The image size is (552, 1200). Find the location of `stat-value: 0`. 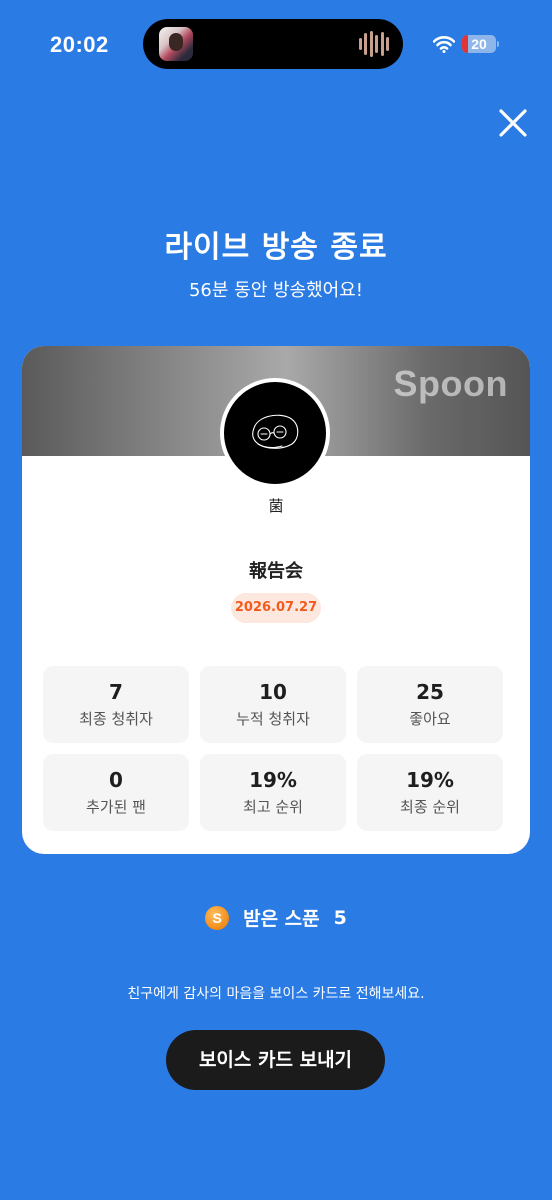

stat-value: 0 is located at coordinates (116, 780).